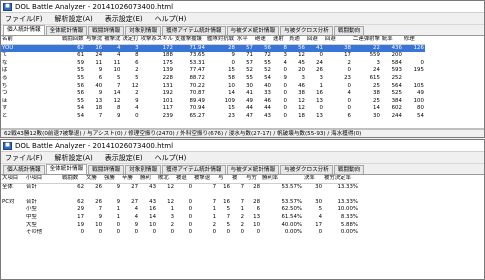 This screenshot has height=280, width=485. I want to click on column-header: 被撃退, so click(205, 179).